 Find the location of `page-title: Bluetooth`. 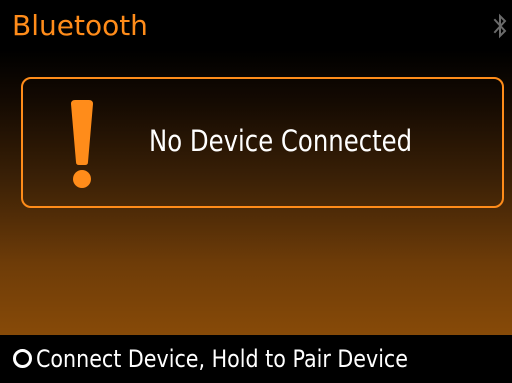

page-title: Bluetooth is located at coordinates (80, 25).